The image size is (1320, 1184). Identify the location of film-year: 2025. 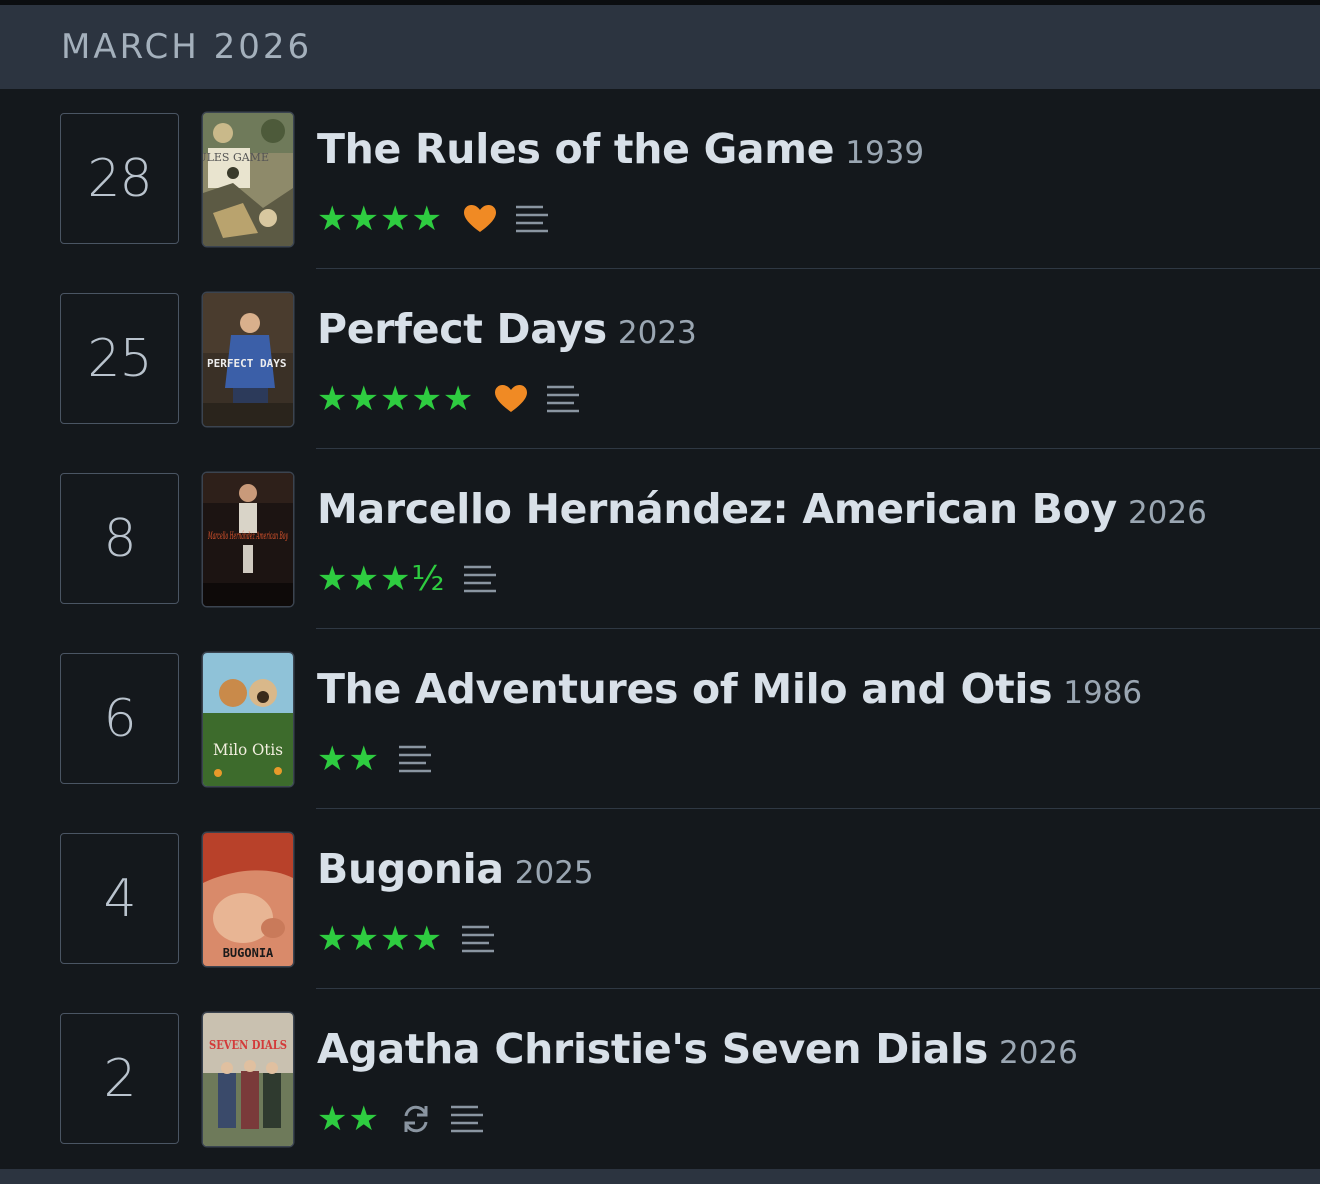
(554, 873).